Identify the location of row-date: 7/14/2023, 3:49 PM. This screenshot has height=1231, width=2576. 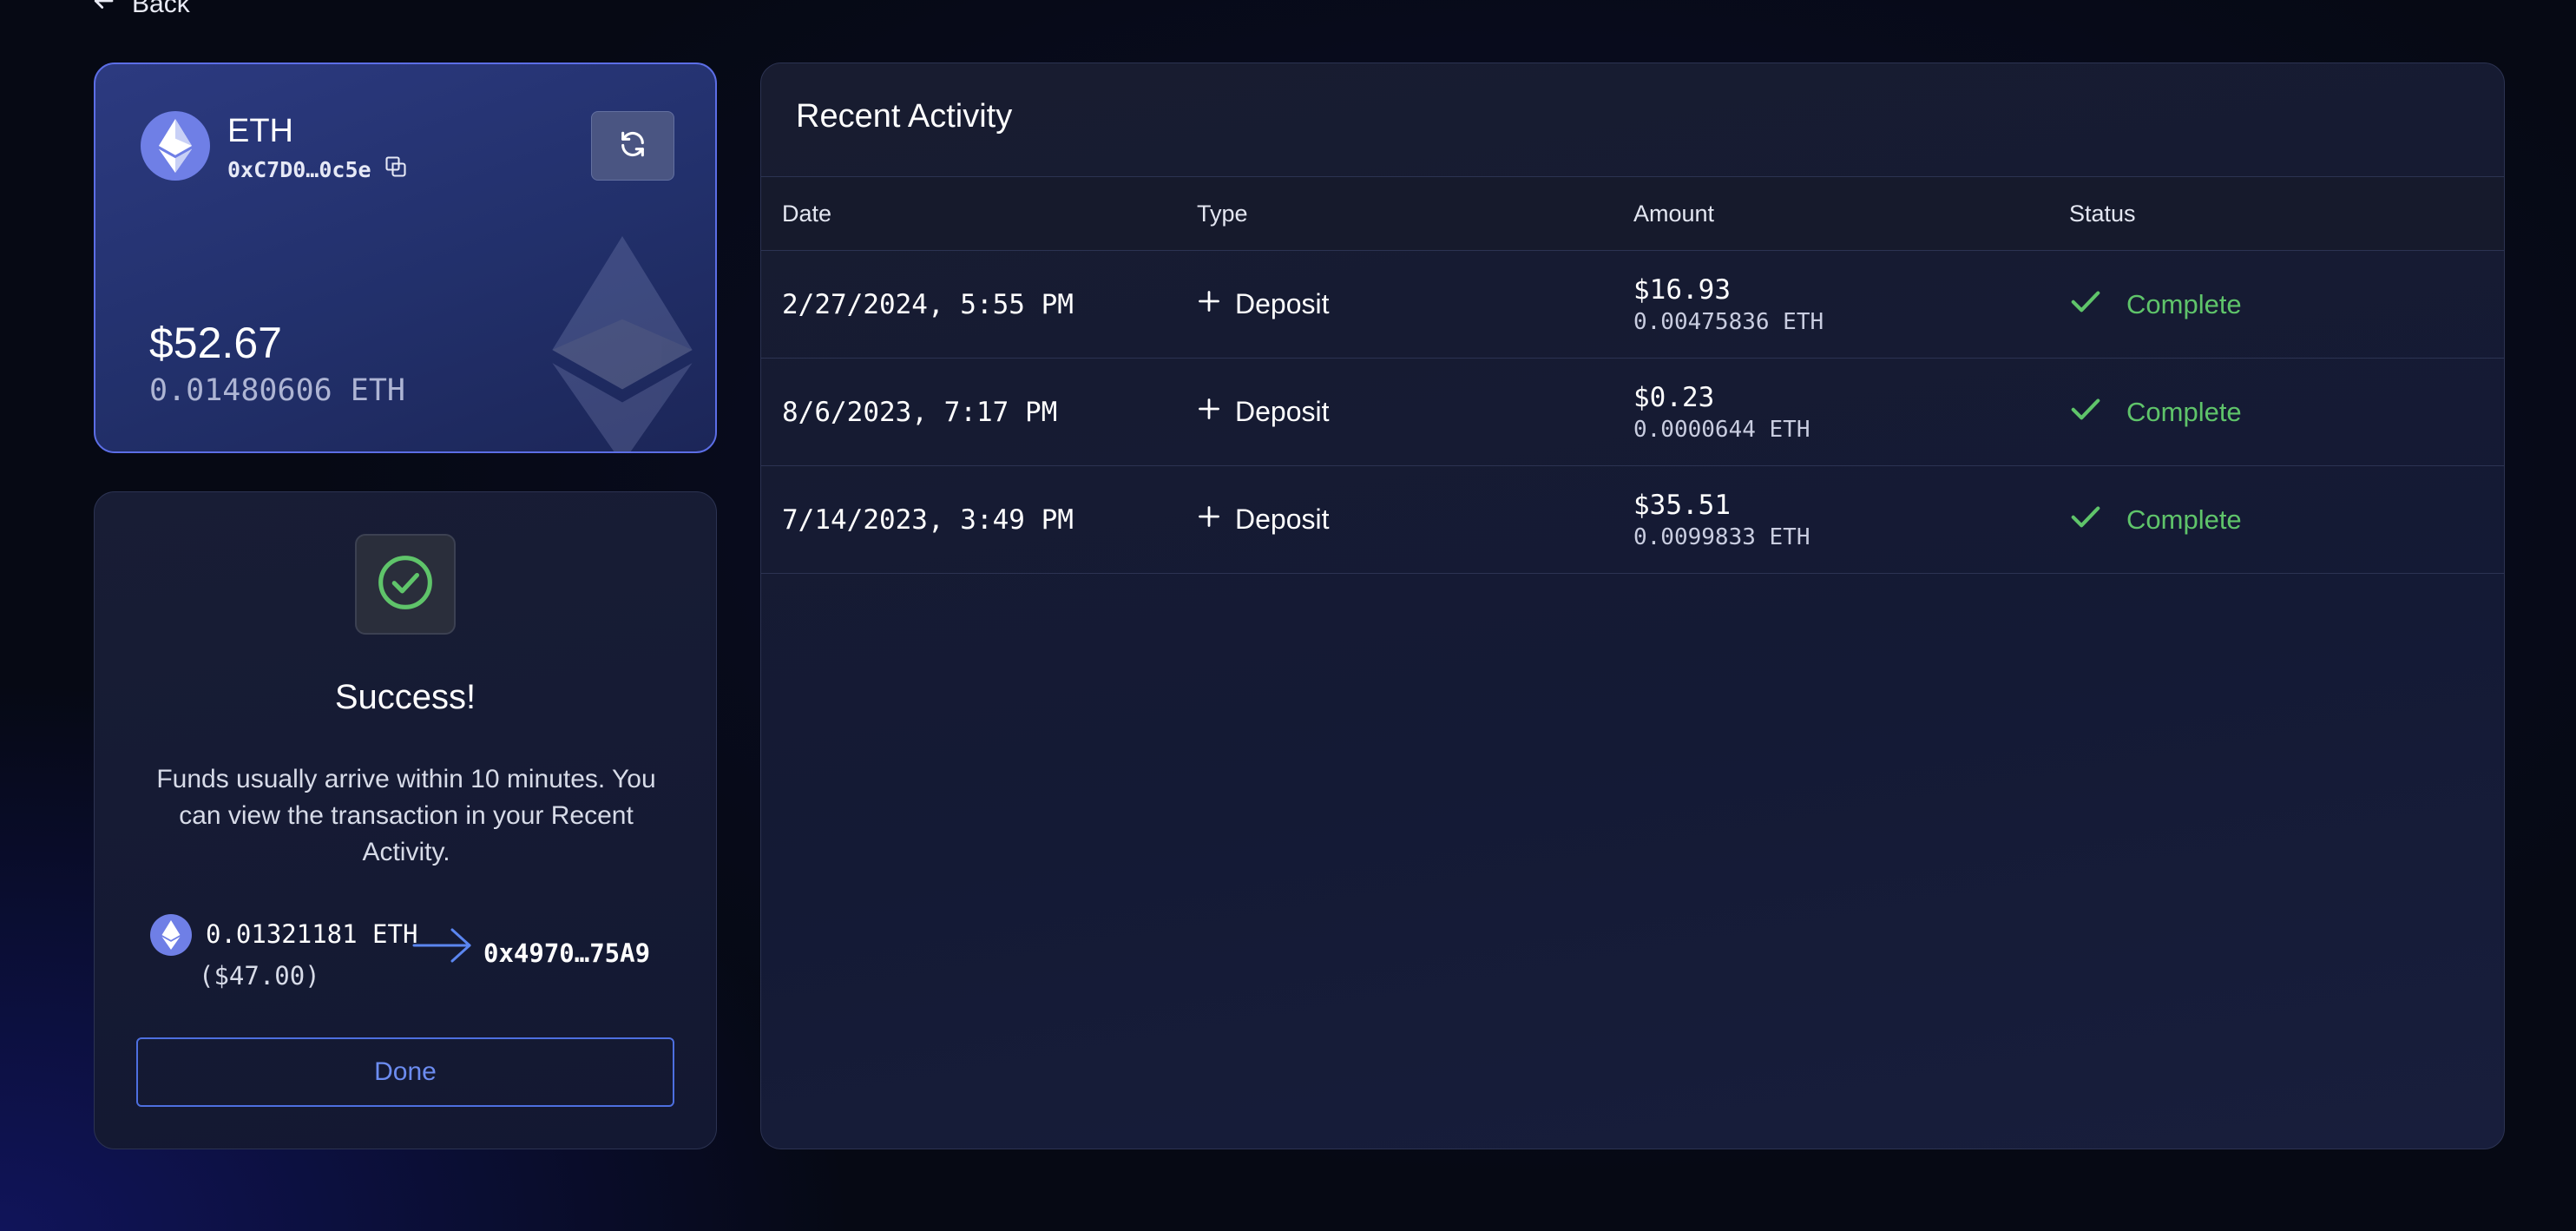
(928, 520).